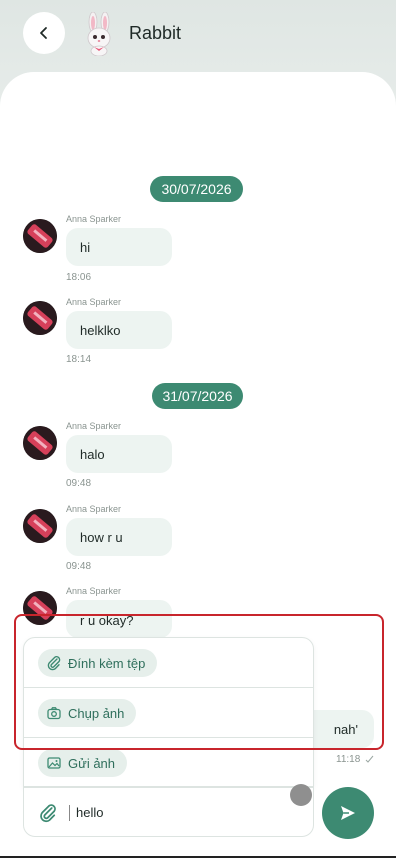 The height and width of the screenshot is (858, 396). I want to click on menu-item-attach-file: Đính kèm tệp, so click(168, 663).